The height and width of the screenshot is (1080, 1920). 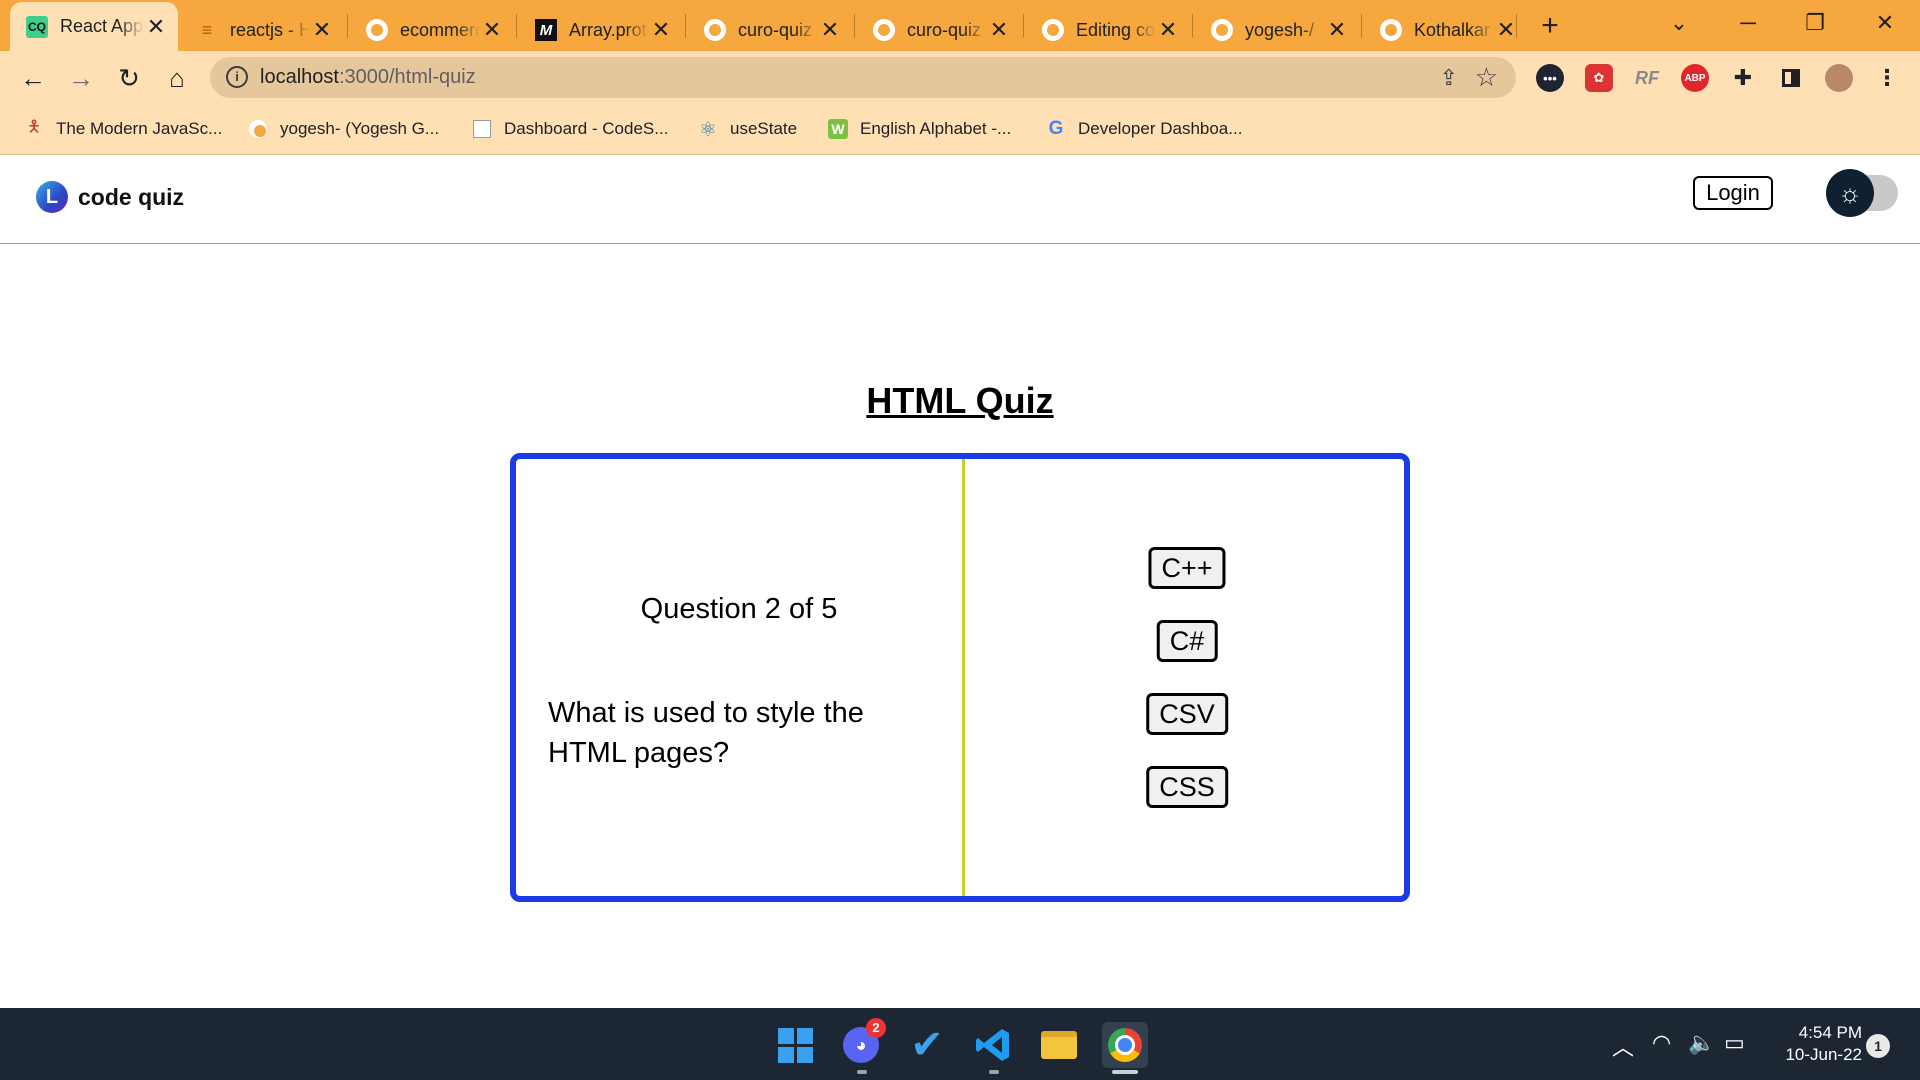 I want to click on tab-title: reactjs - How, so click(x=270, y=29).